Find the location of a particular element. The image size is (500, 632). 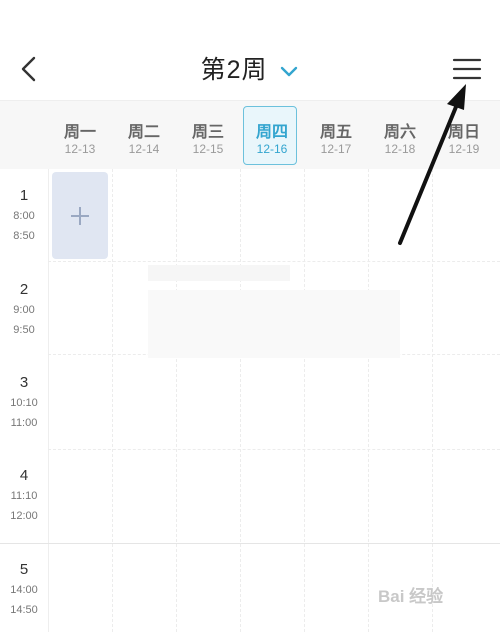

period-label-5: 5 14:00 14:50 is located at coordinates (24, 590).